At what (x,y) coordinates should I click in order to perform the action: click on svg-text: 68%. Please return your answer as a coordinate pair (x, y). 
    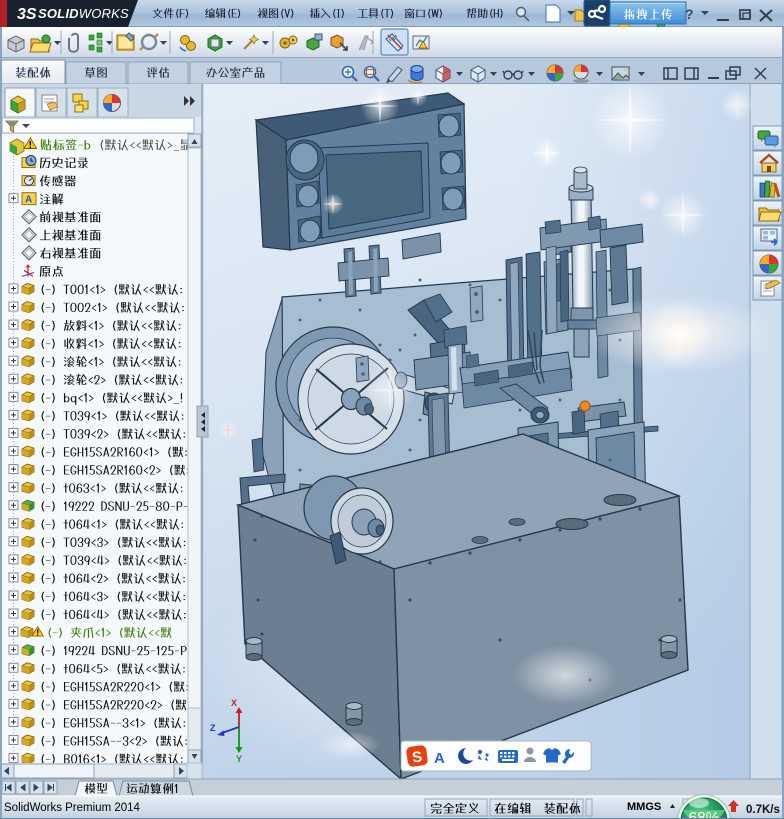
    Looking at the image, I should click on (703, 814).